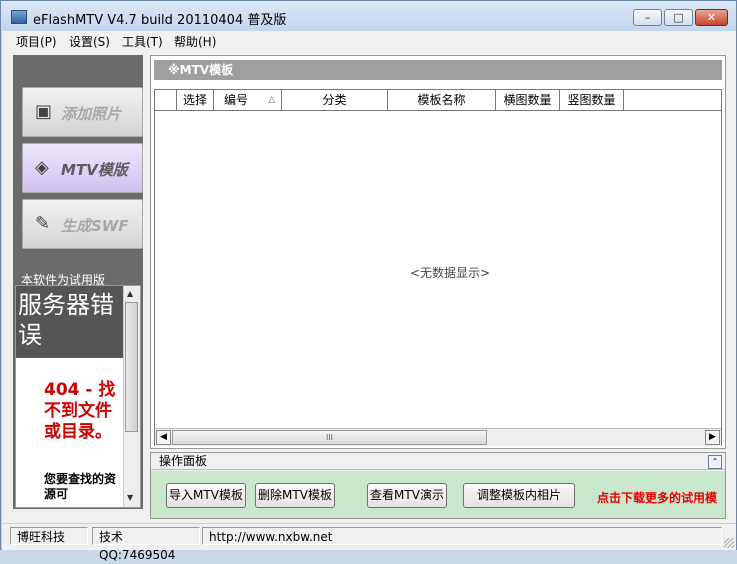  I want to click on scroll-up-icon: ▲, so click(130, 293).